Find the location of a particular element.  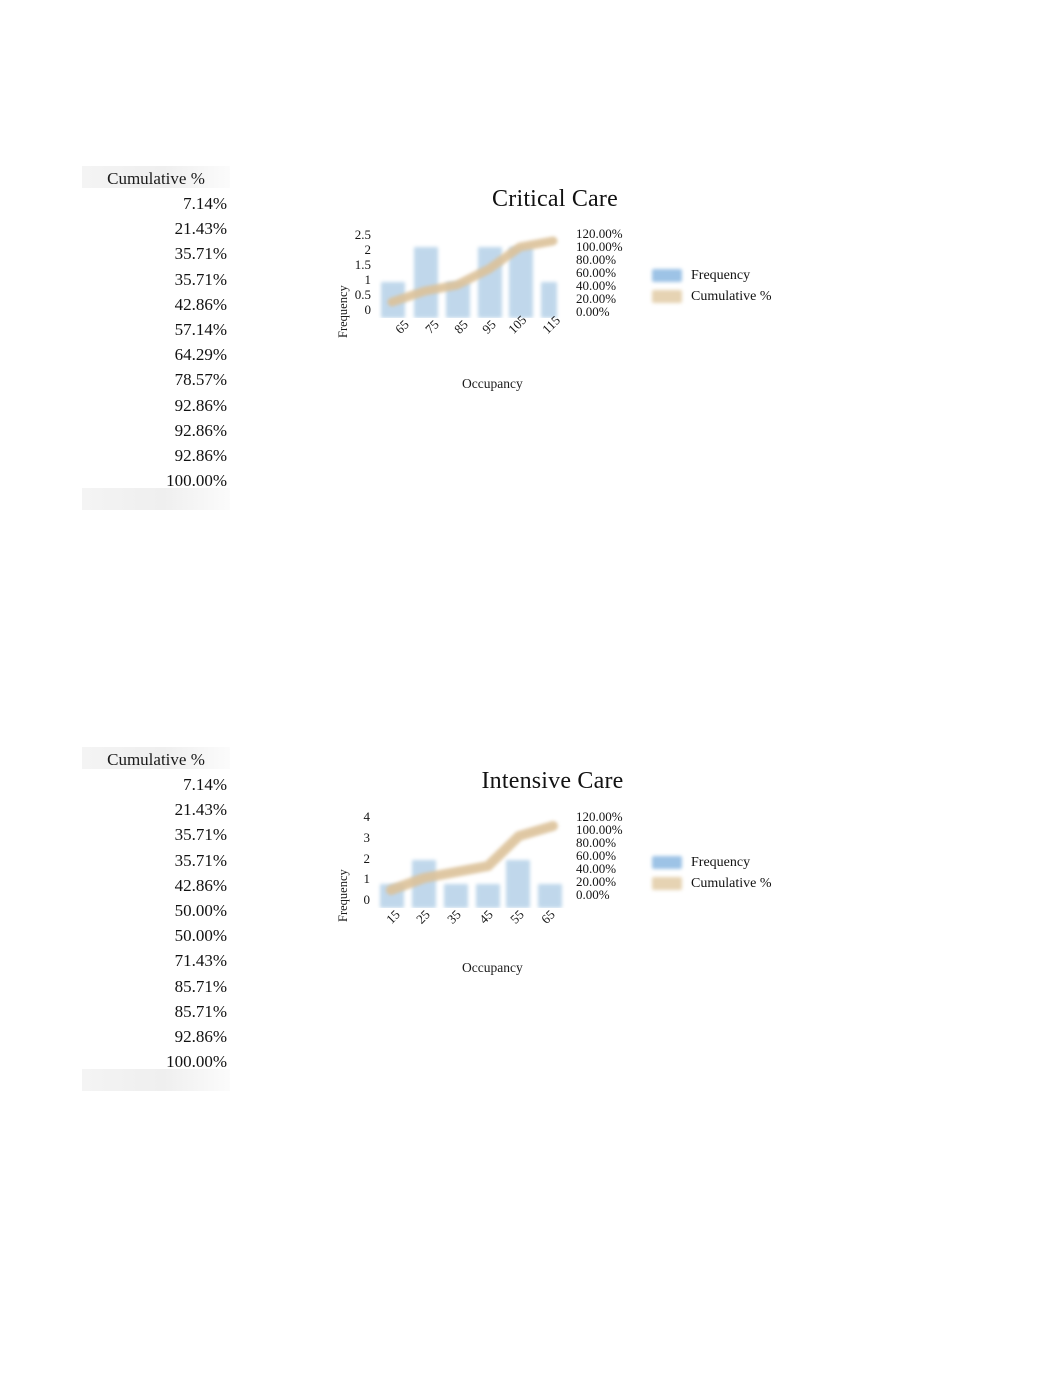

x-tick: 45 is located at coordinates (486, 916).